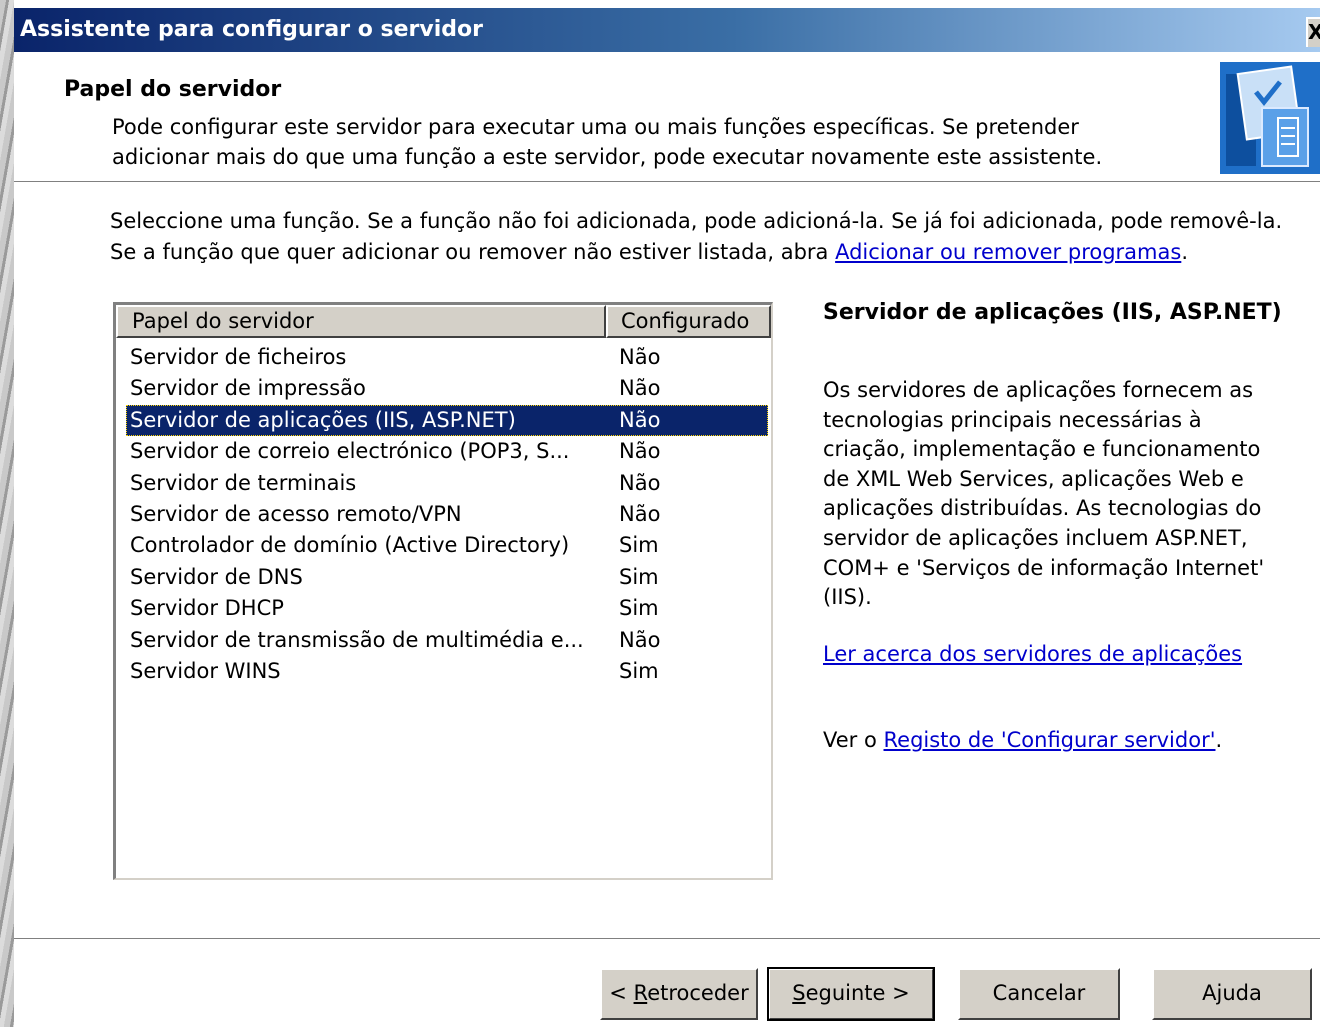 This screenshot has height=1027, width=1320. I want to click on log-line: Ver o Registo de 'Configurar servidor'., so click(1053, 740).